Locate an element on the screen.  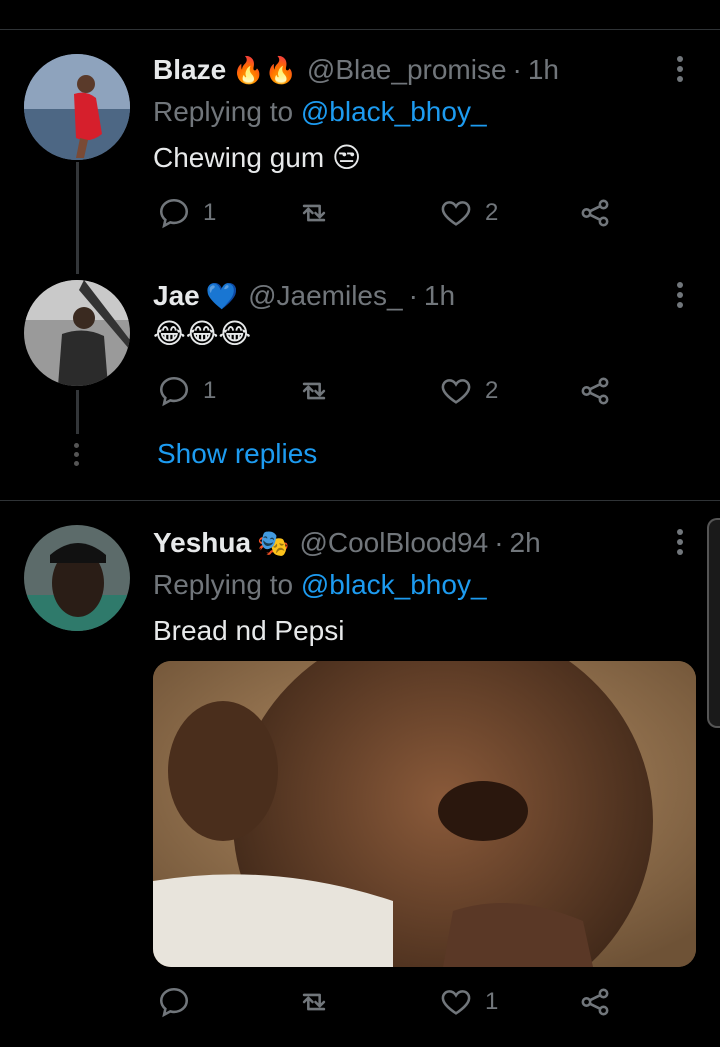
display-name: Blaze is located at coordinates (189, 70).